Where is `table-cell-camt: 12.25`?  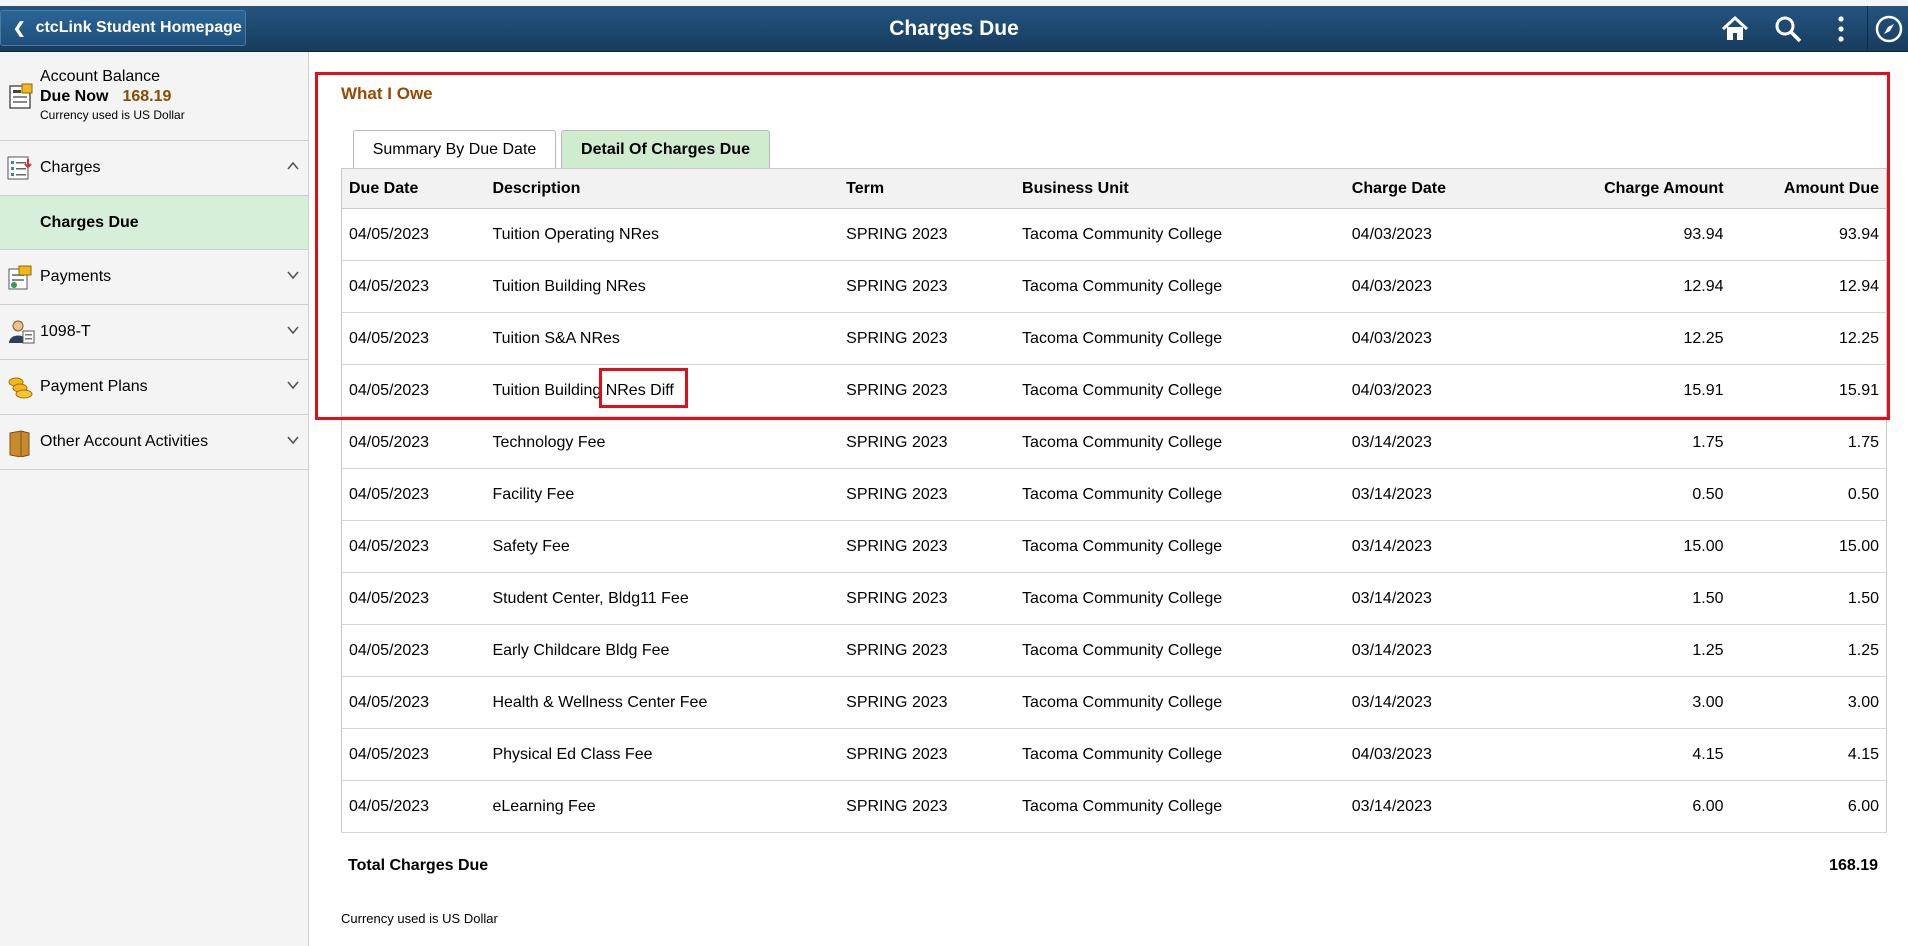
table-cell-camt: 12.25 is located at coordinates (1632, 338).